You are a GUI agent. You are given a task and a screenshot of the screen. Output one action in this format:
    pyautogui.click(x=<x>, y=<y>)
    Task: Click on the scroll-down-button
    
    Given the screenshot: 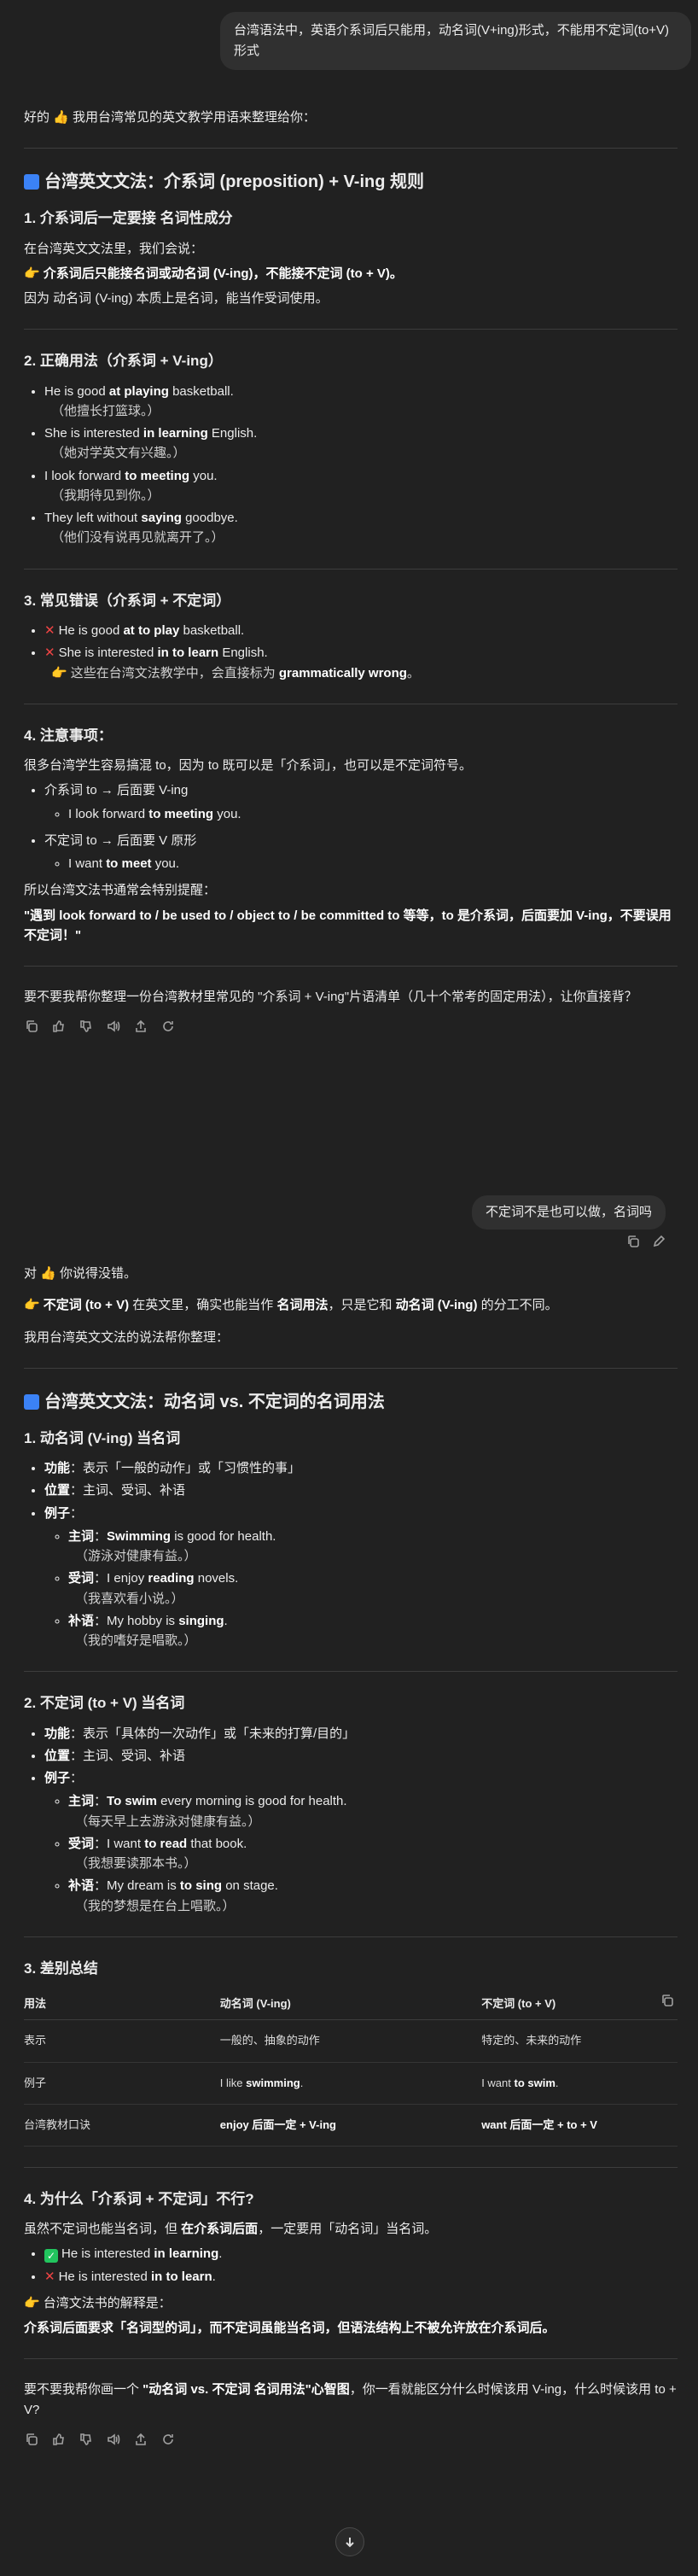 What is the action you would take?
    pyautogui.click(x=349, y=2541)
    